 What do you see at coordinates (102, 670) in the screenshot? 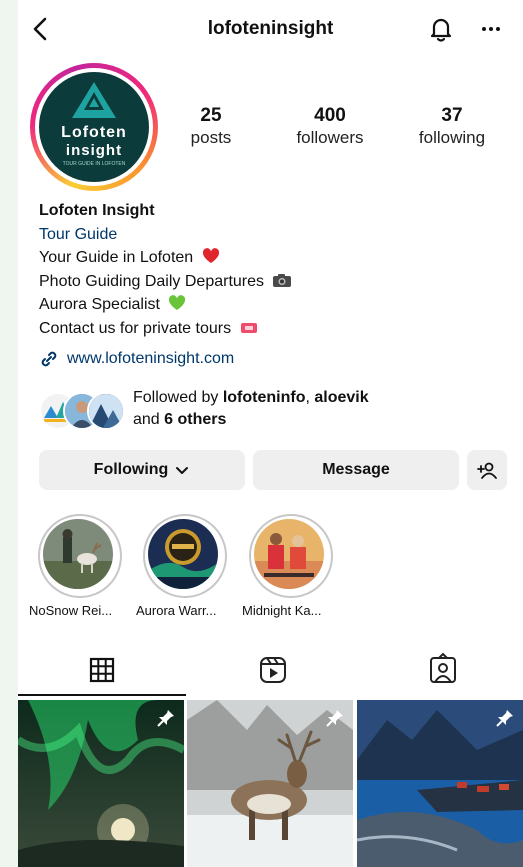
I see `grid-icon` at bounding box center [102, 670].